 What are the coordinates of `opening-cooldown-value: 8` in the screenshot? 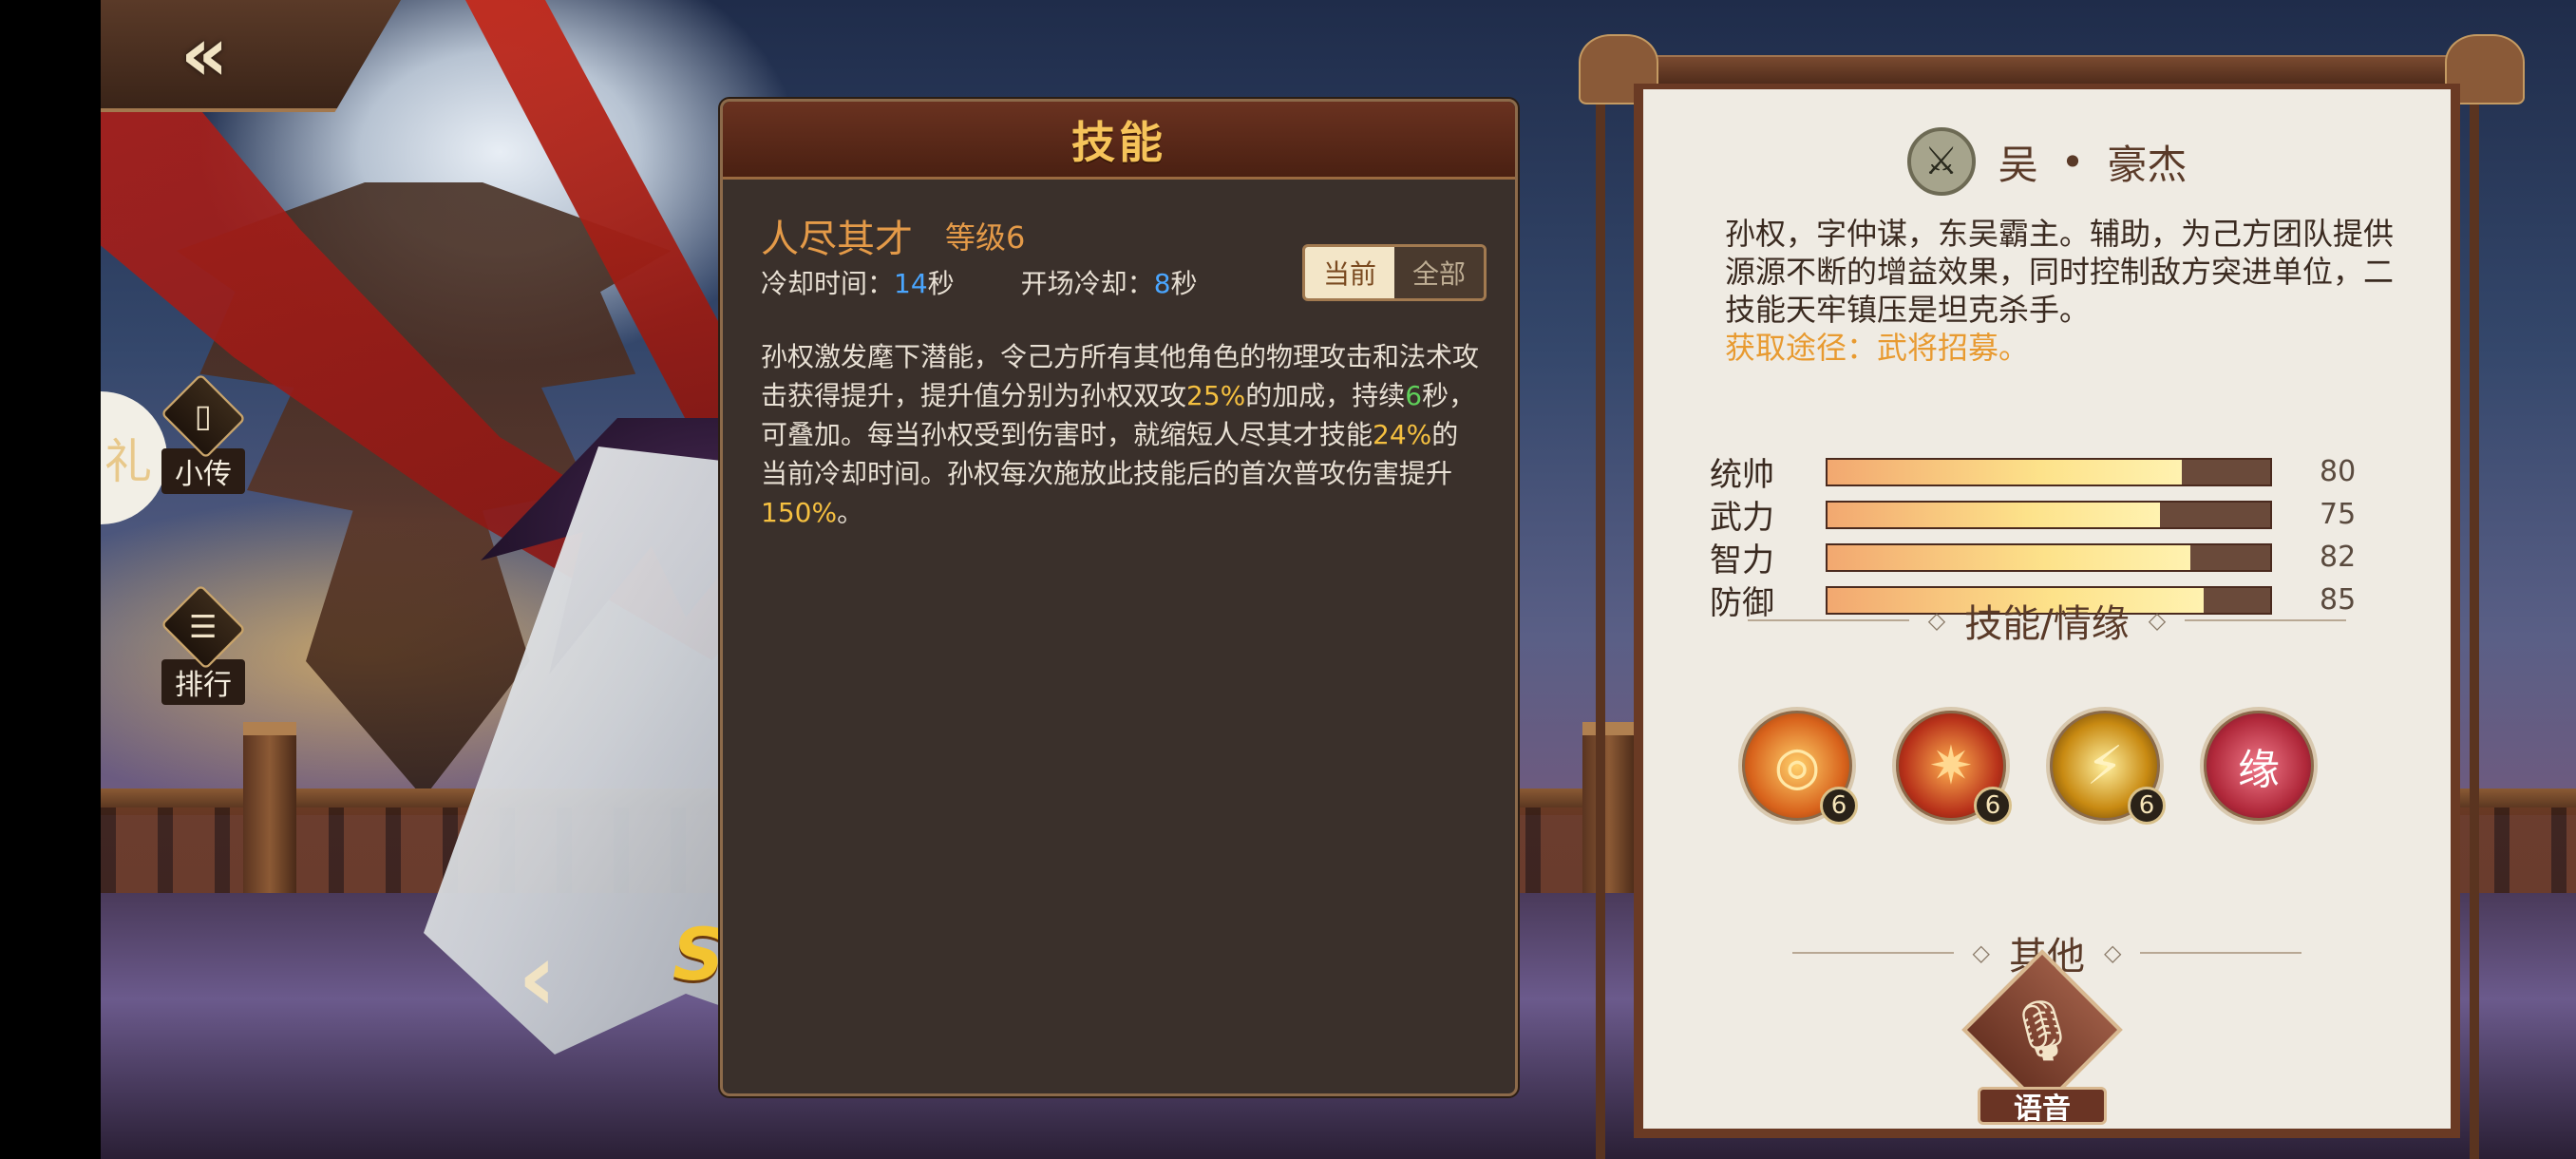 It's located at (1162, 283).